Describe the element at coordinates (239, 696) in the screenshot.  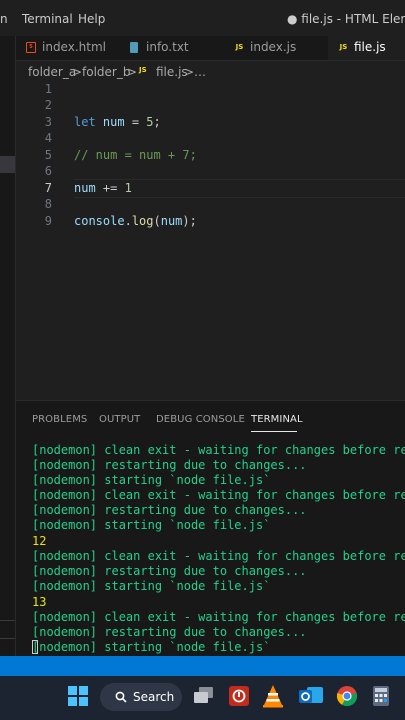
I see `app-icon-red-box` at that location.